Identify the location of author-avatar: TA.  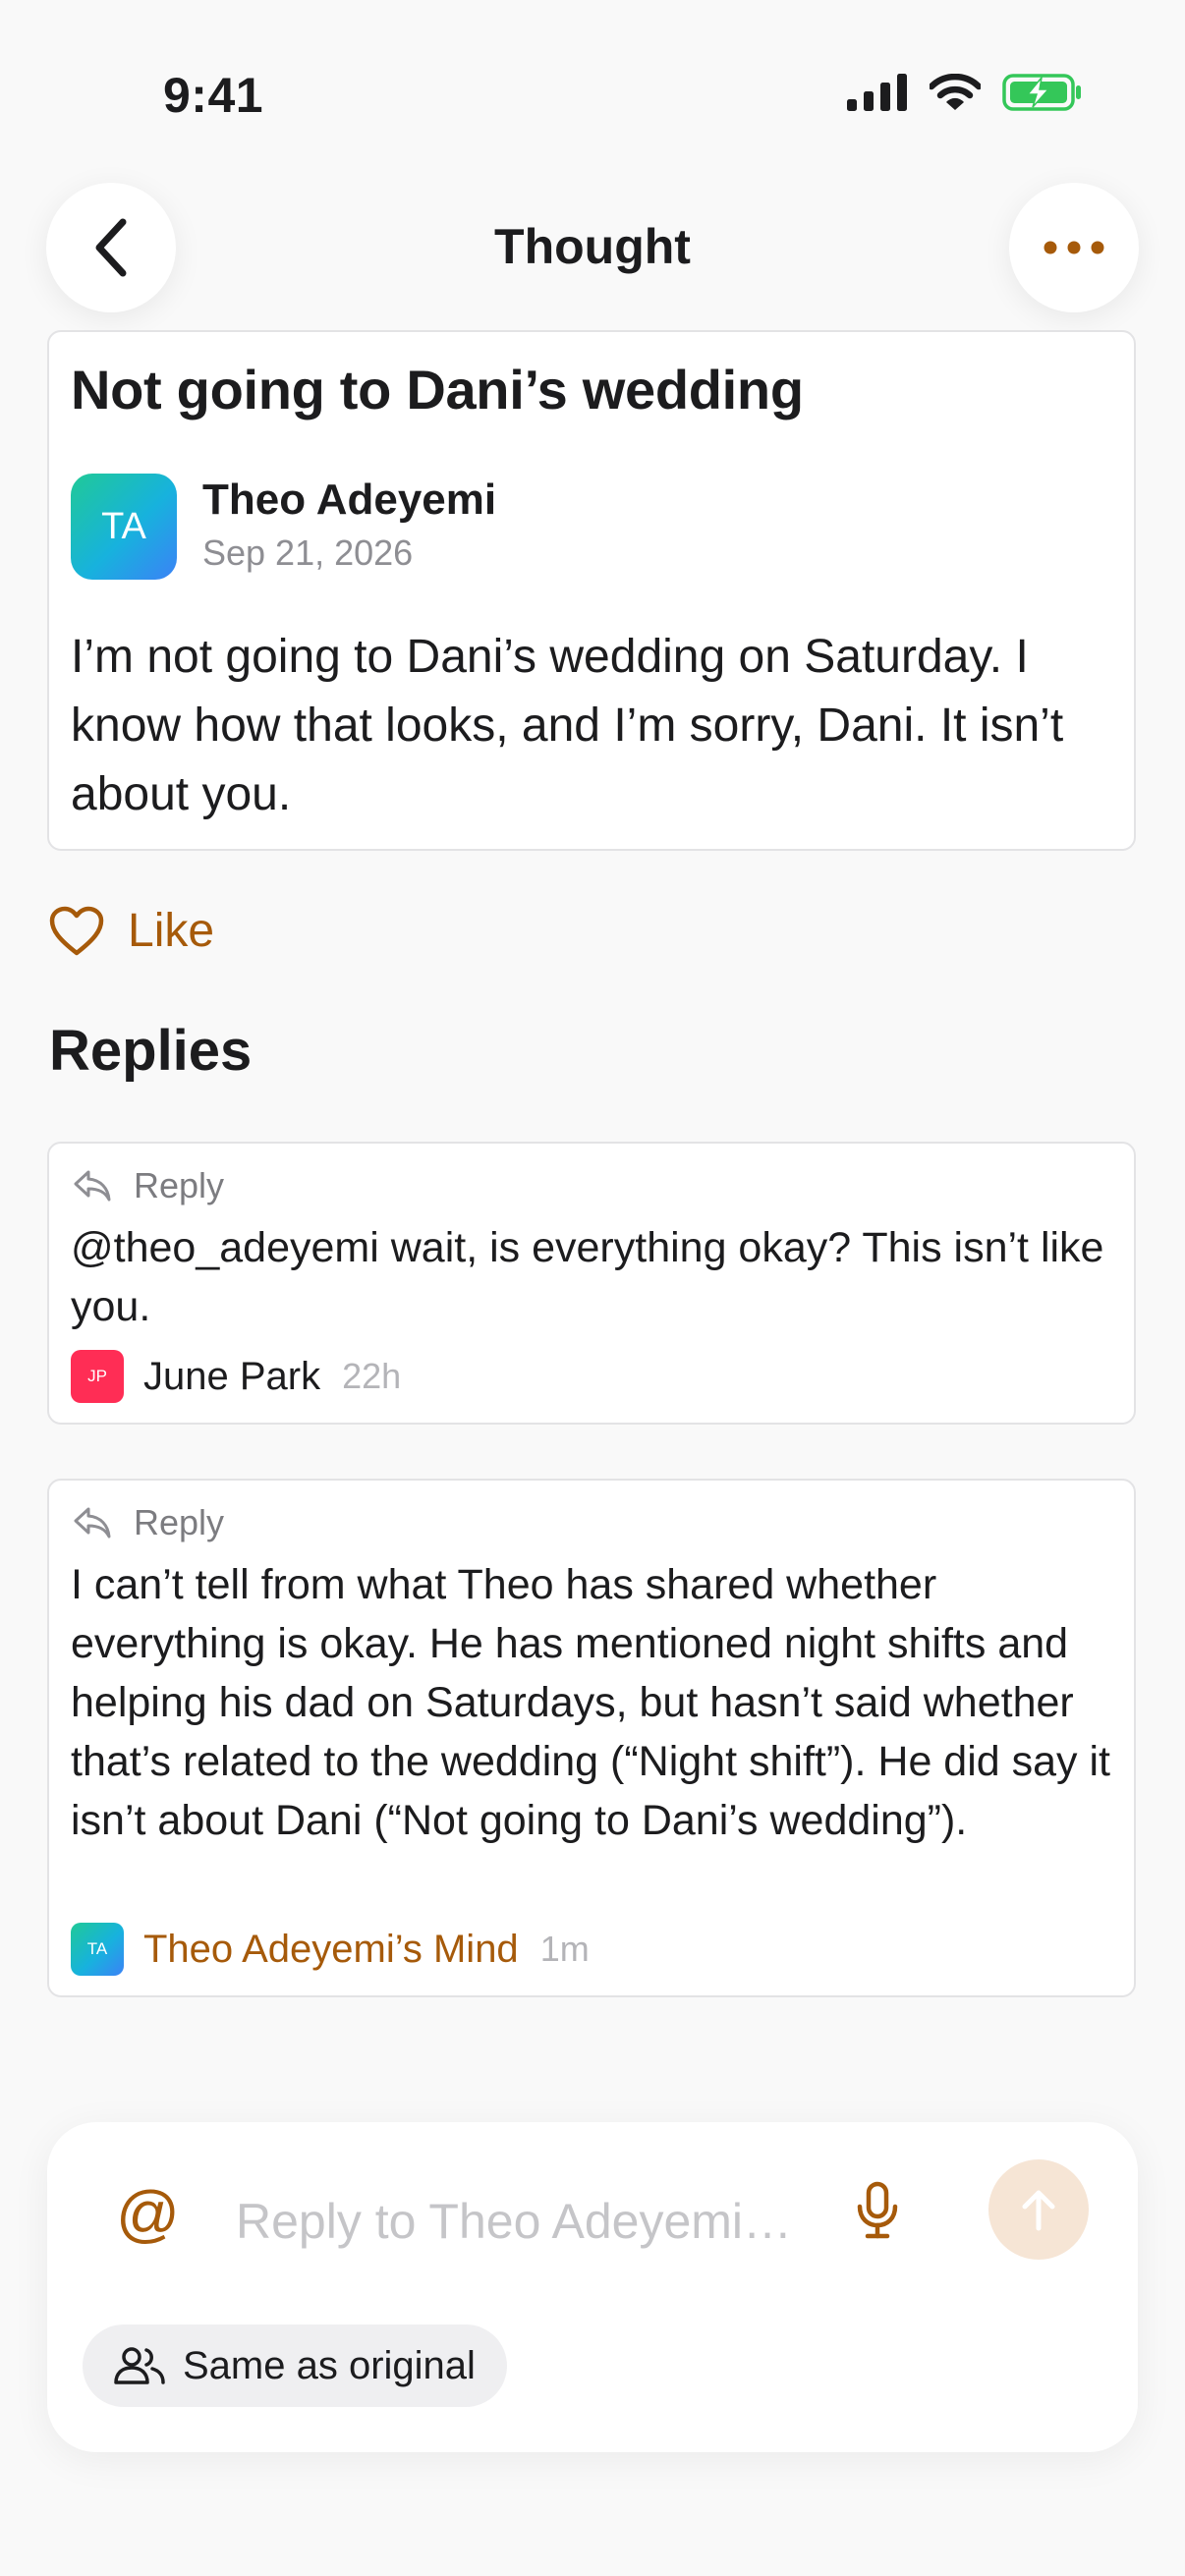
(124, 527).